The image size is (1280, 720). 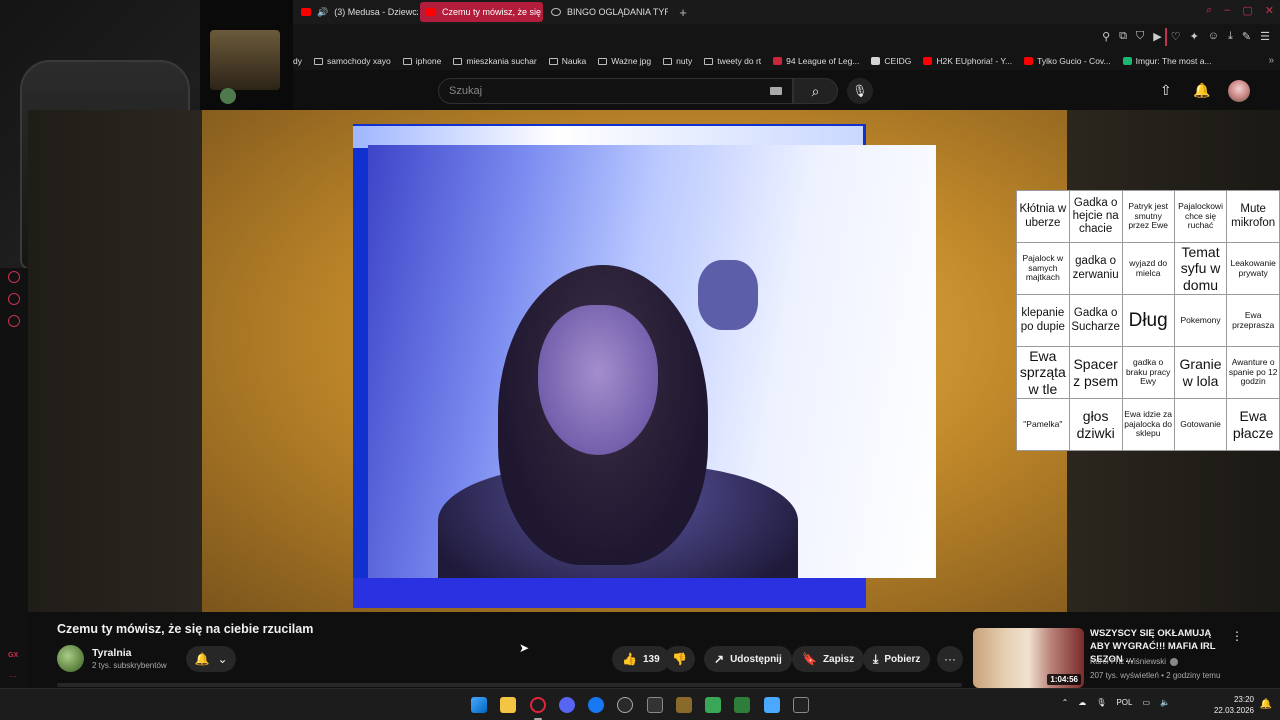 What do you see at coordinates (13, 655) in the screenshot?
I see `gx-label: GX` at bounding box center [13, 655].